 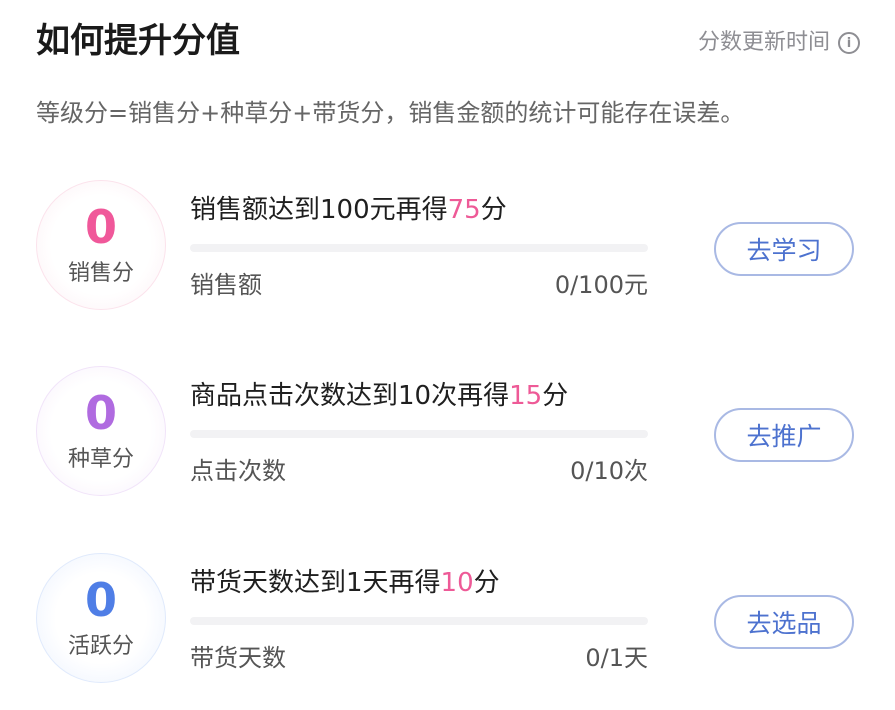 I want to click on page-title: 如何提升分值, so click(x=138, y=41).